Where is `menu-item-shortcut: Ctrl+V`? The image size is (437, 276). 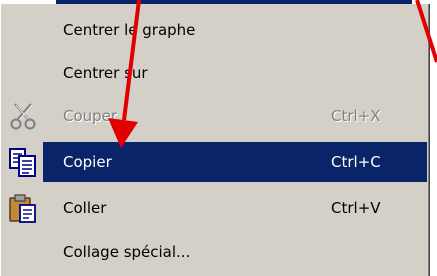 menu-item-shortcut: Ctrl+V is located at coordinates (356, 208).